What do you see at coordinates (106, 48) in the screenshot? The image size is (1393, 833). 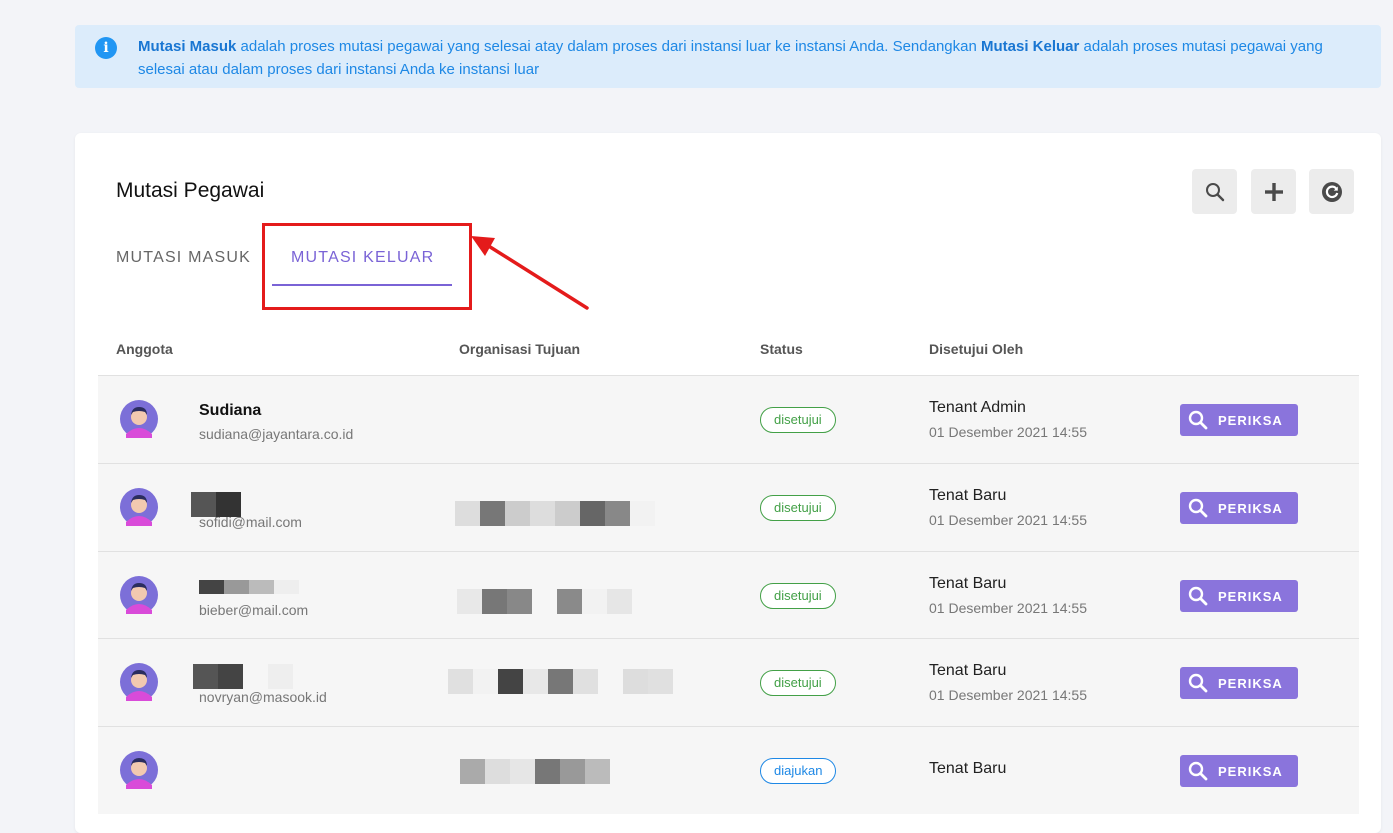 I see `info-icon: i` at bounding box center [106, 48].